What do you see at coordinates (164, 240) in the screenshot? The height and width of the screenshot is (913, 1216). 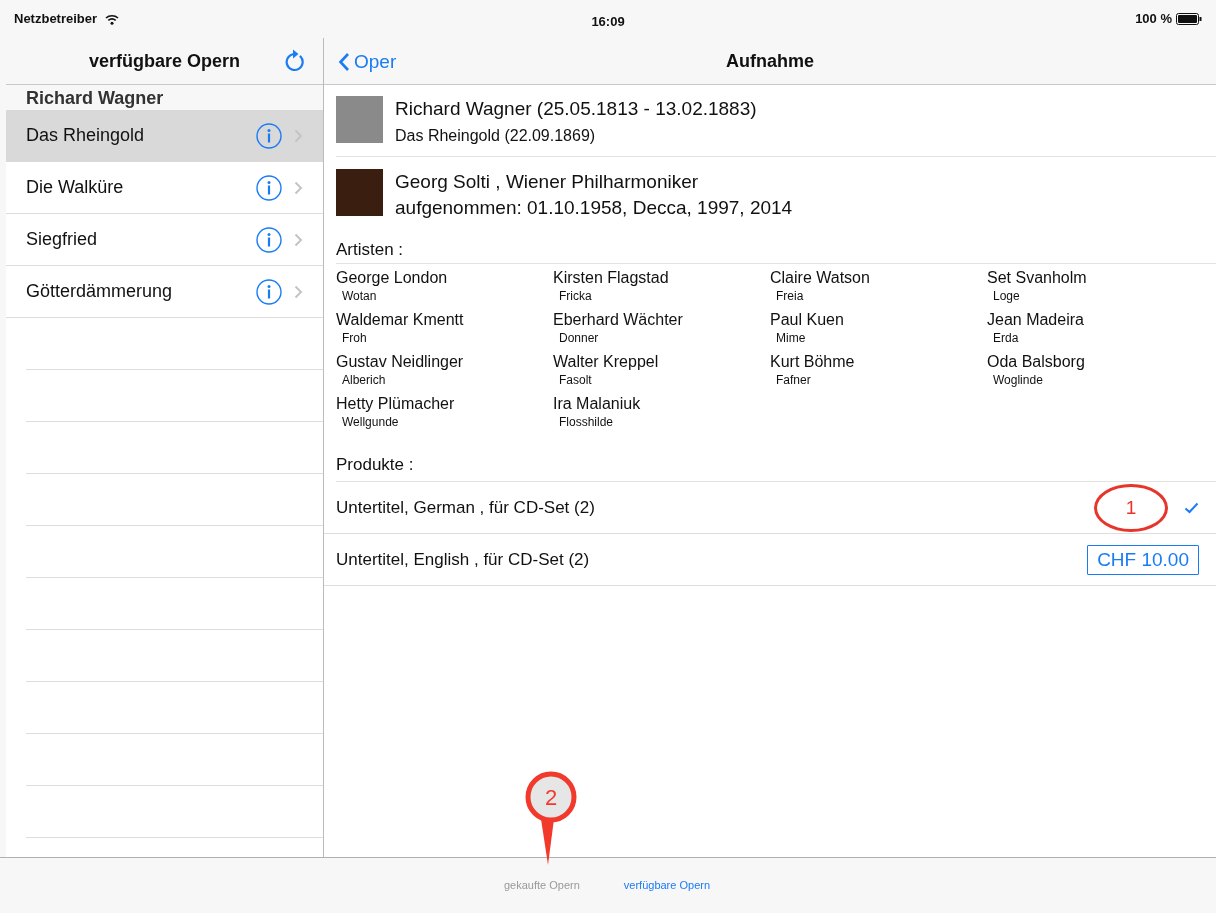 I see `opera-list-item: Siegfried` at bounding box center [164, 240].